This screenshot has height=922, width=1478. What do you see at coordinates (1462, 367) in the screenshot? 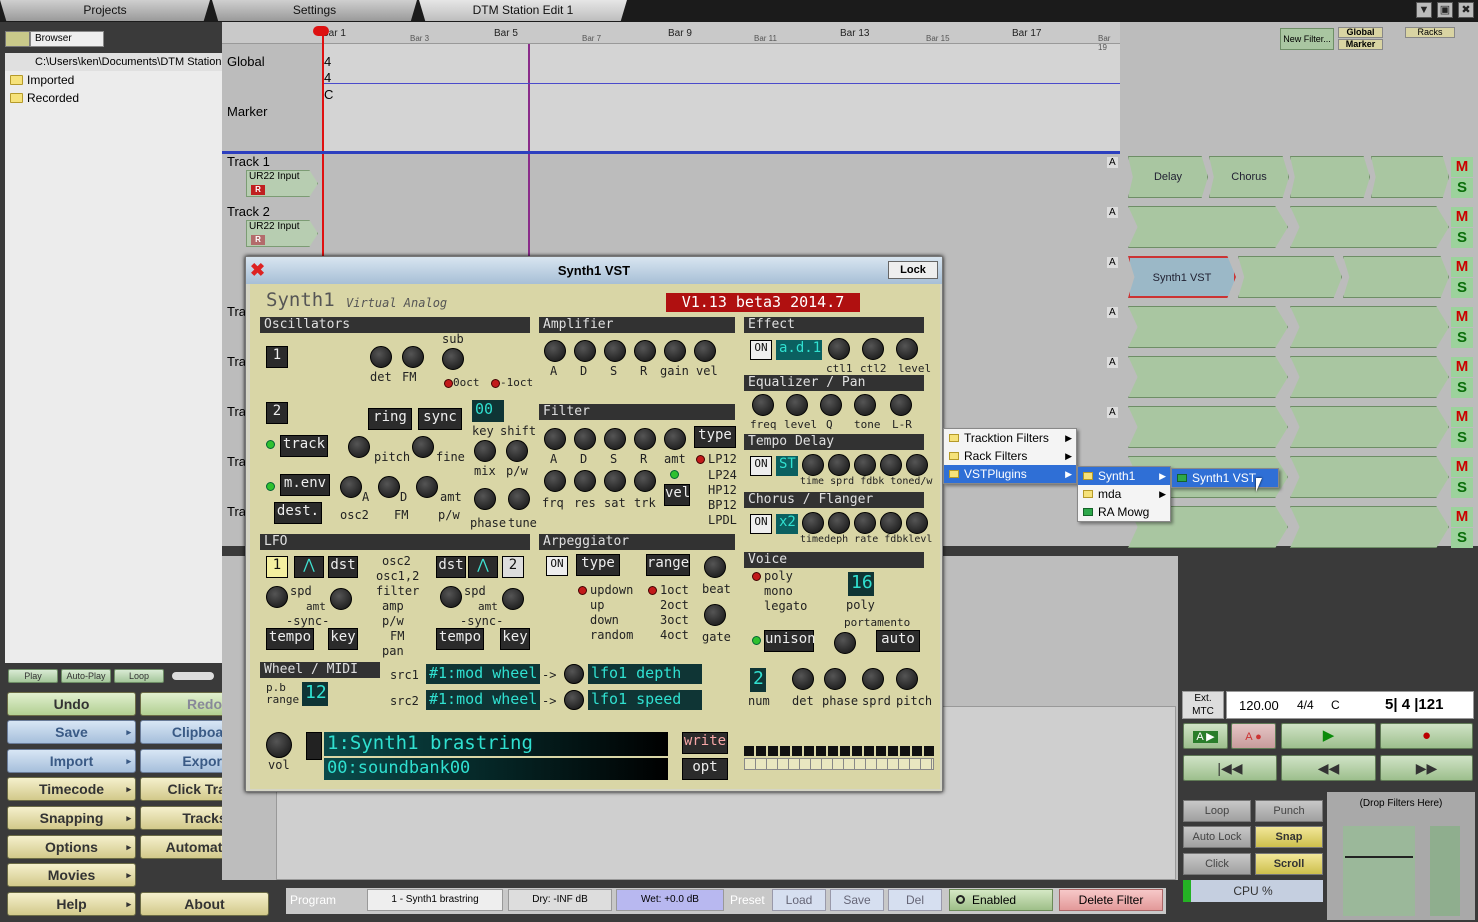
I see `mute-button: M` at bounding box center [1462, 367].